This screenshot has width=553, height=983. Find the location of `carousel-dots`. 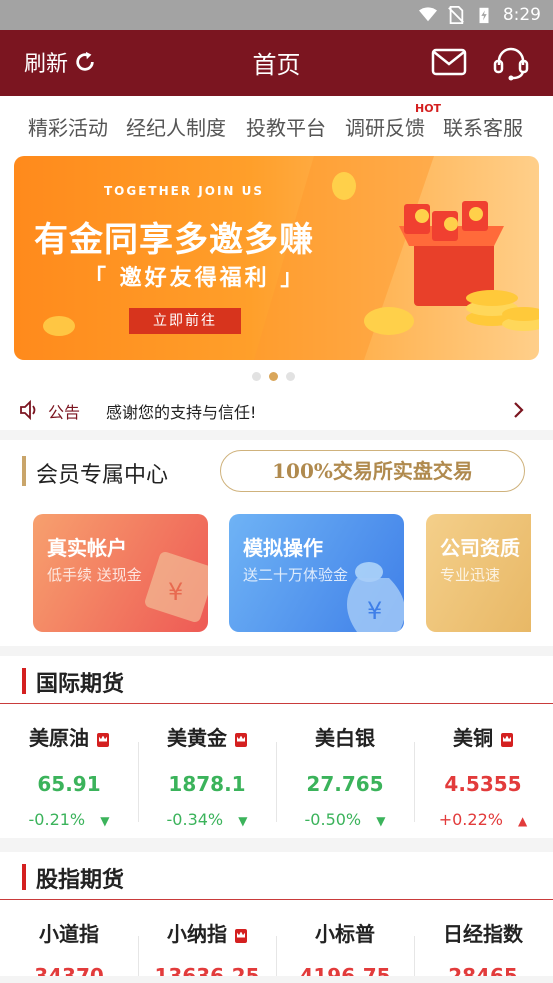

carousel-dots is located at coordinates (273, 376).